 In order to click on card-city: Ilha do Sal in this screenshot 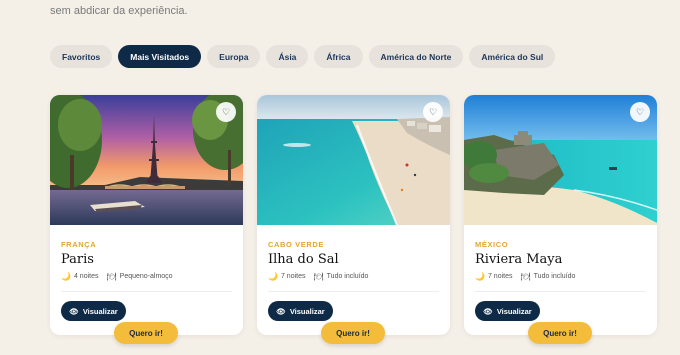, I will do `click(303, 259)`.